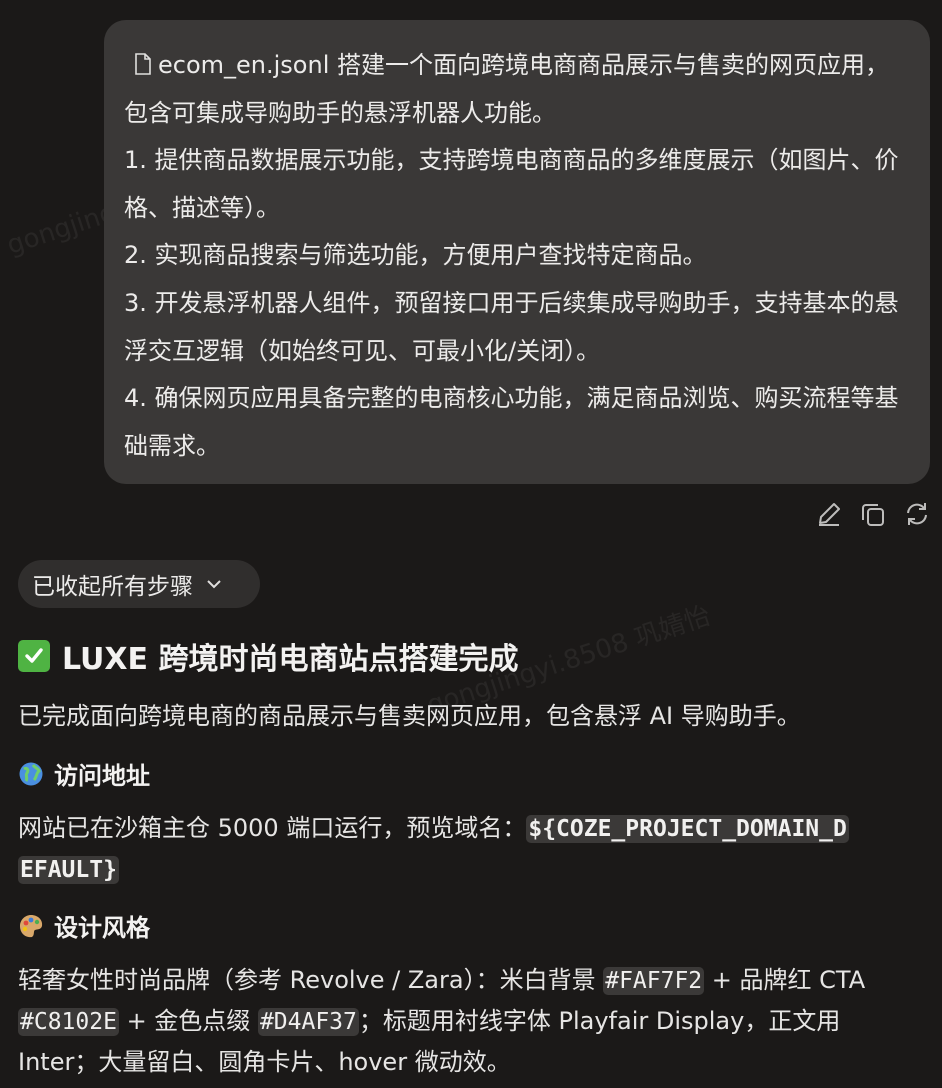  Describe the element at coordinates (654, 981) in the screenshot. I see `color-code-background: #FAF7F2` at that location.